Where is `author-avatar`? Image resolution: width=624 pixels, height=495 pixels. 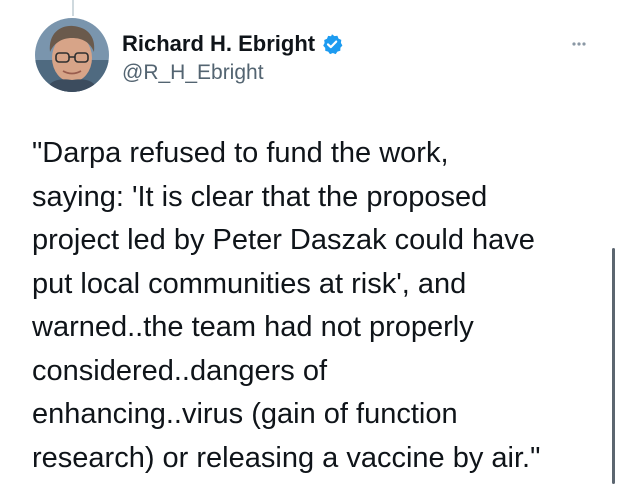
author-avatar is located at coordinates (72, 55).